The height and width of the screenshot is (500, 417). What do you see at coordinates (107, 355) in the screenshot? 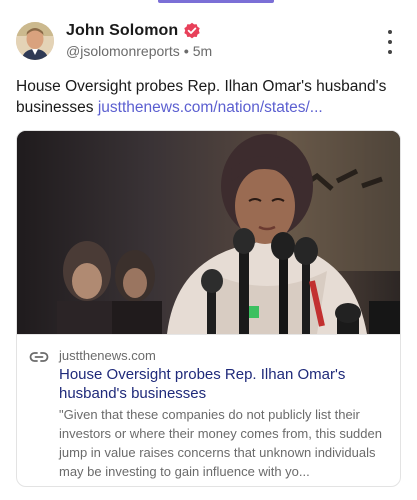
I see `link-domain: justthenews.com` at bounding box center [107, 355].